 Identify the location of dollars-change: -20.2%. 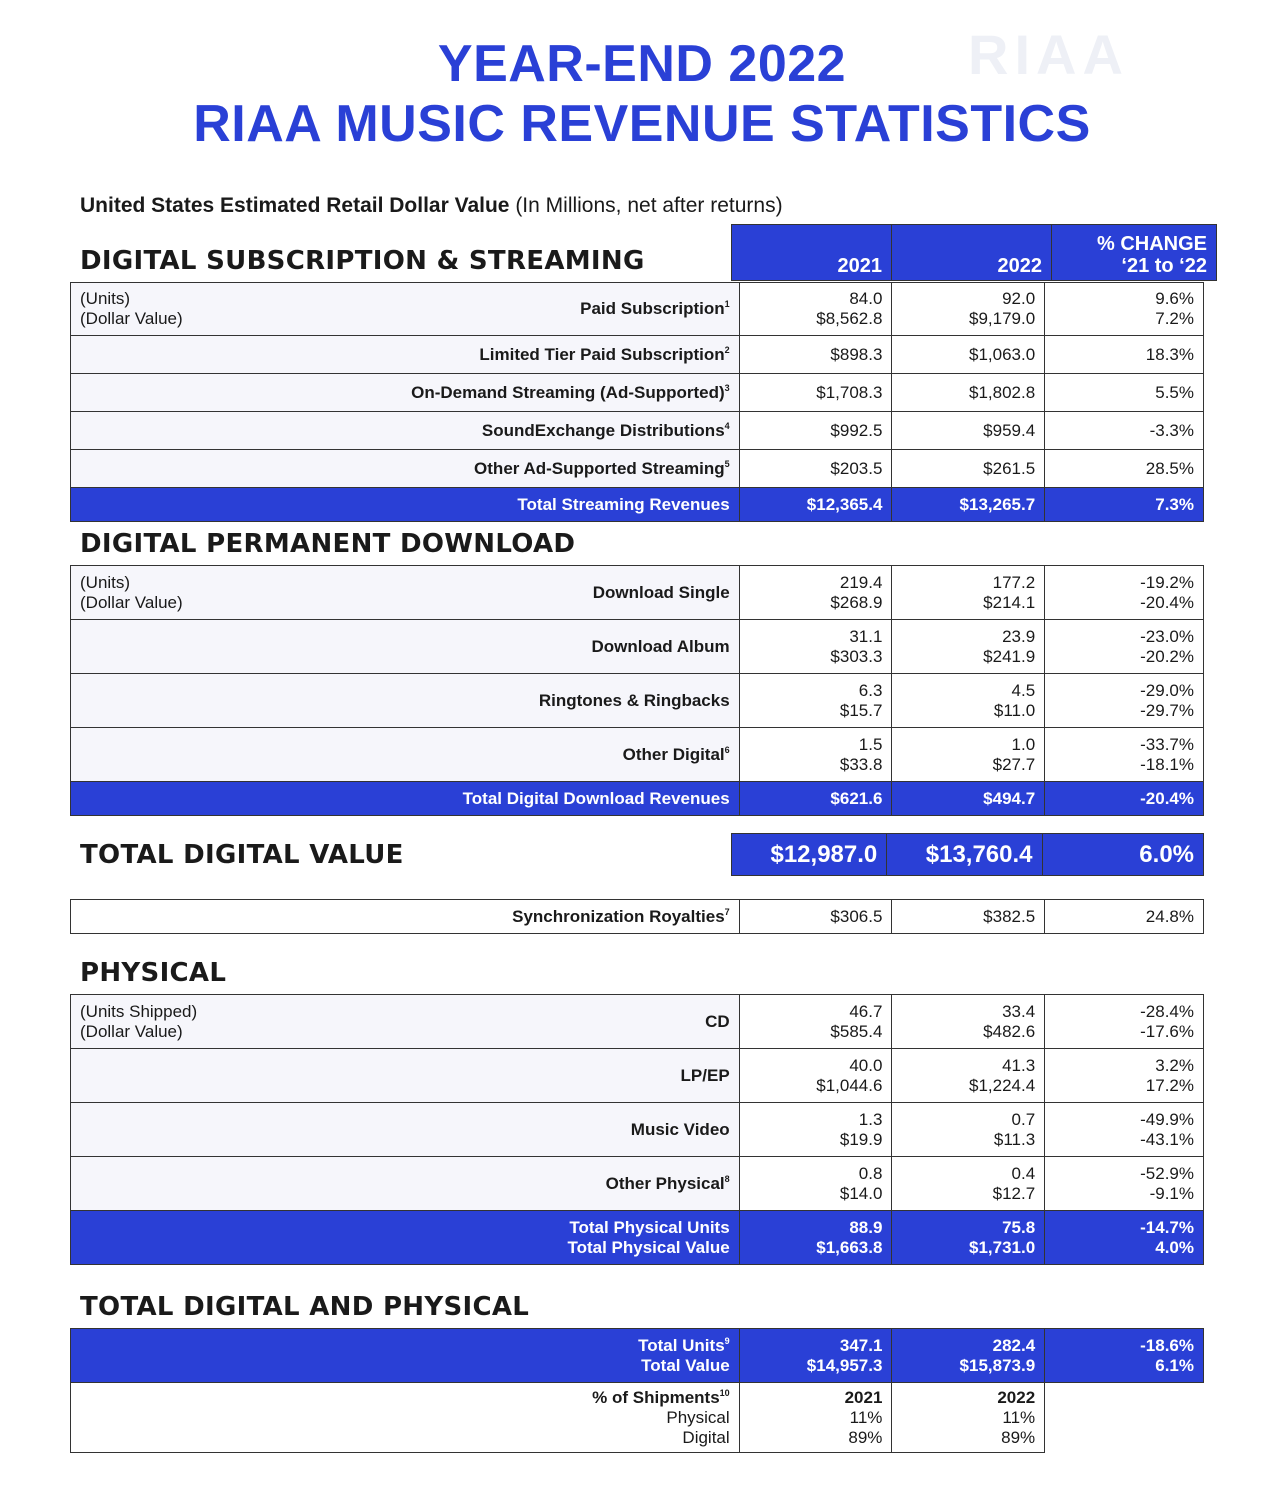
(1167, 656).